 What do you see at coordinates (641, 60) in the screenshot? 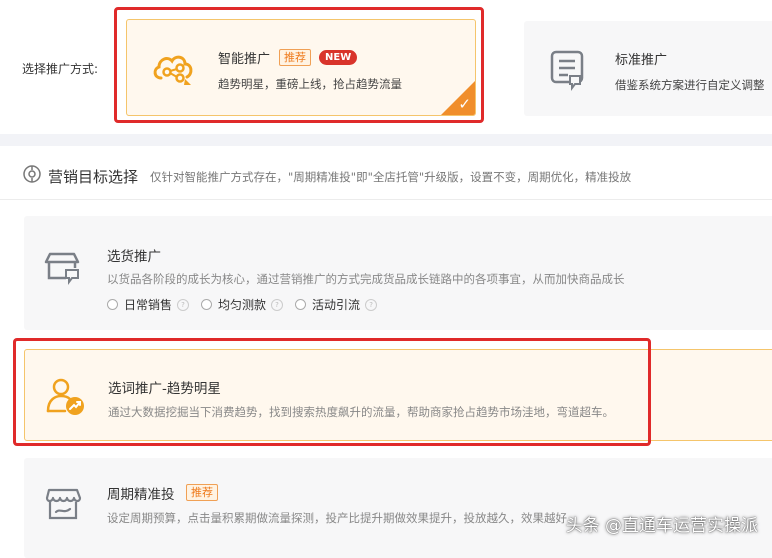
I see `standard-promotion-title: 标准推广` at bounding box center [641, 60].